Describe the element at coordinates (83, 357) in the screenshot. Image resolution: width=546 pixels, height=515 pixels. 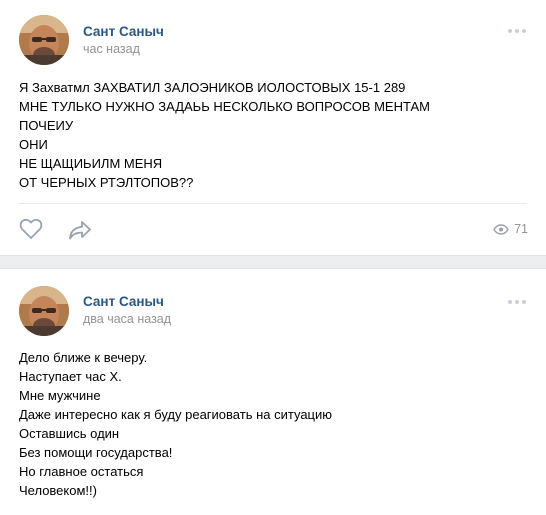
I see `post-text-line: Дело ближе к вечеру.` at that location.